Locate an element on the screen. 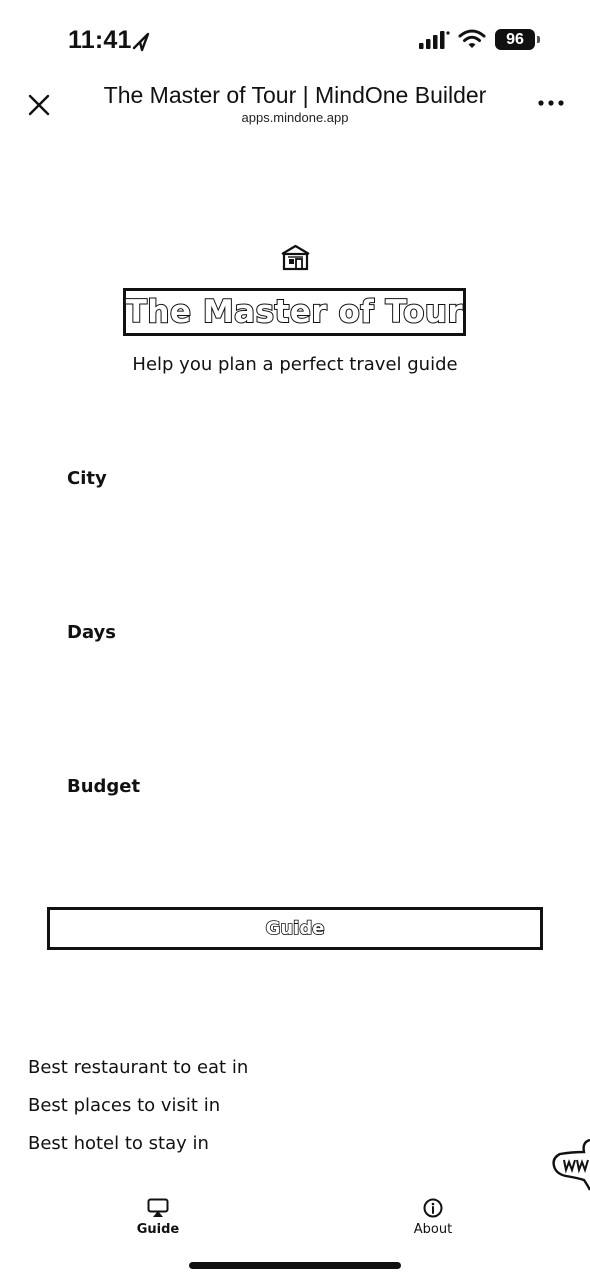 The height and width of the screenshot is (1280, 590). tab-guide: Guide is located at coordinates (158, 1218).